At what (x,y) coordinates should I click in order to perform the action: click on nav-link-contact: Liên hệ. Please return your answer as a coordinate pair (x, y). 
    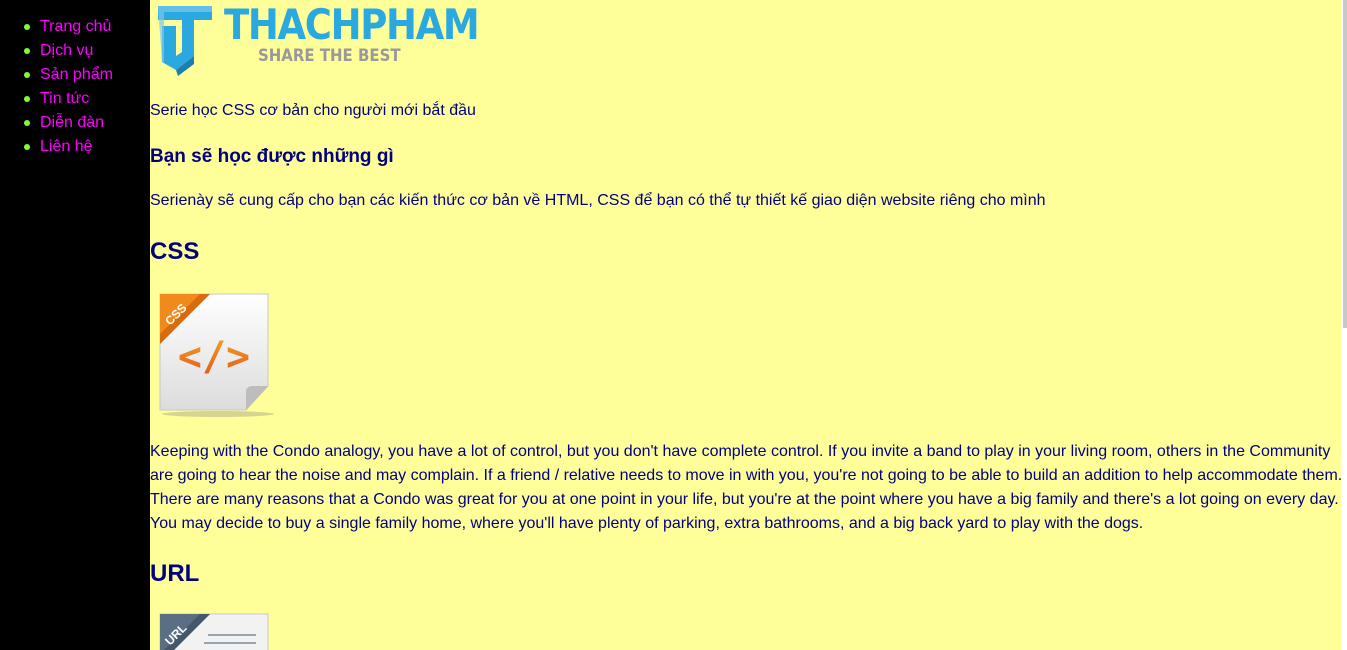
    Looking at the image, I should click on (66, 147).